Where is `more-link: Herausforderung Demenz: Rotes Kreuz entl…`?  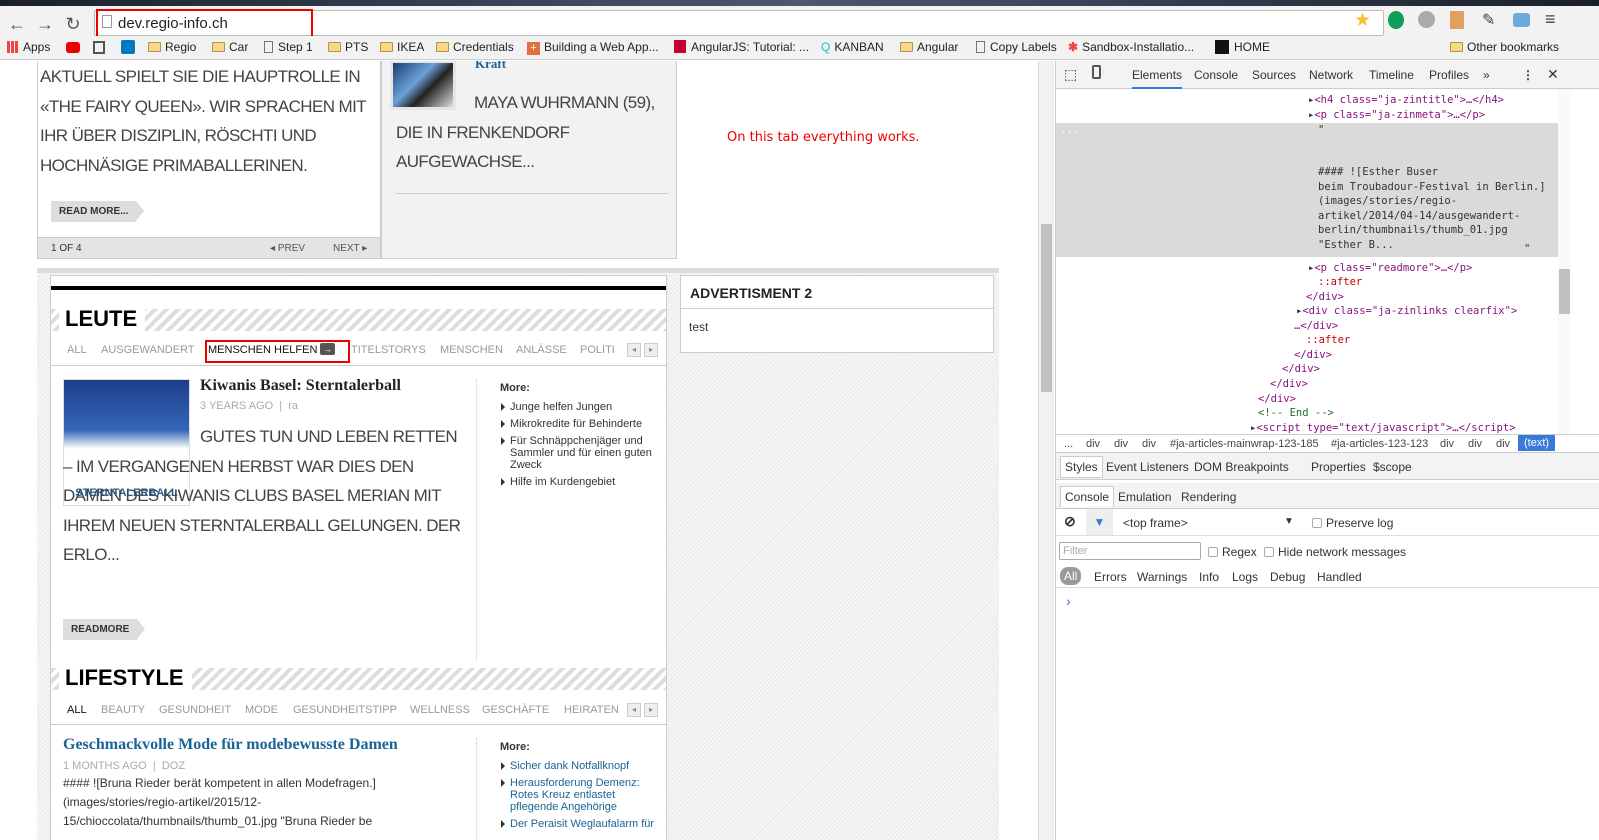
more-link: Herausforderung Demenz: Rotes Kreuz entl… is located at coordinates (580, 795).